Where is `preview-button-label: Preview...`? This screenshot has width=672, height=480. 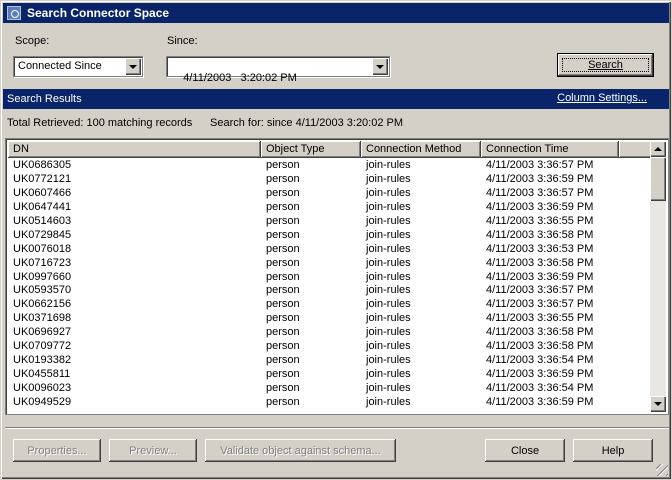 preview-button-label: Preview... is located at coordinates (153, 450).